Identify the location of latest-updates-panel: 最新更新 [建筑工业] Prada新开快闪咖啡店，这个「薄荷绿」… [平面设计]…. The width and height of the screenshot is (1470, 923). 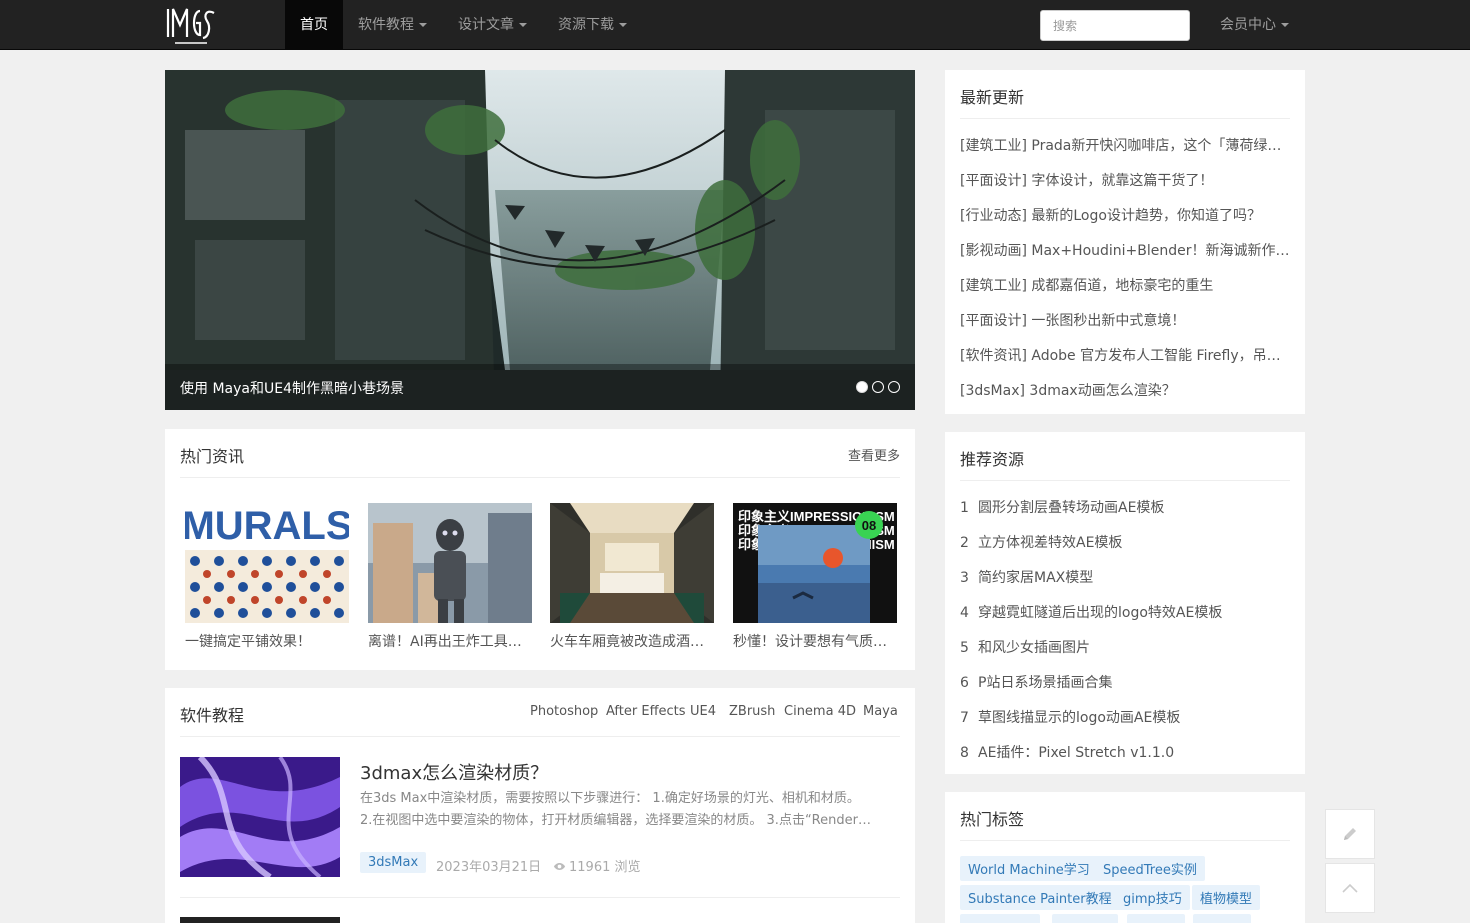
(1125, 242).